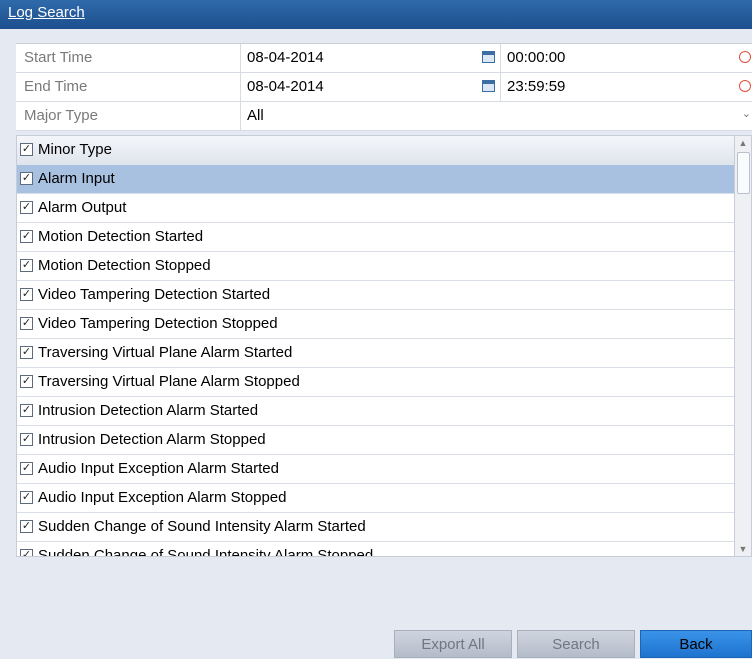 This screenshot has width=752, height=659. Describe the element at coordinates (61, 115) in the screenshot. I see `major-type-label: Major Type` at that location.